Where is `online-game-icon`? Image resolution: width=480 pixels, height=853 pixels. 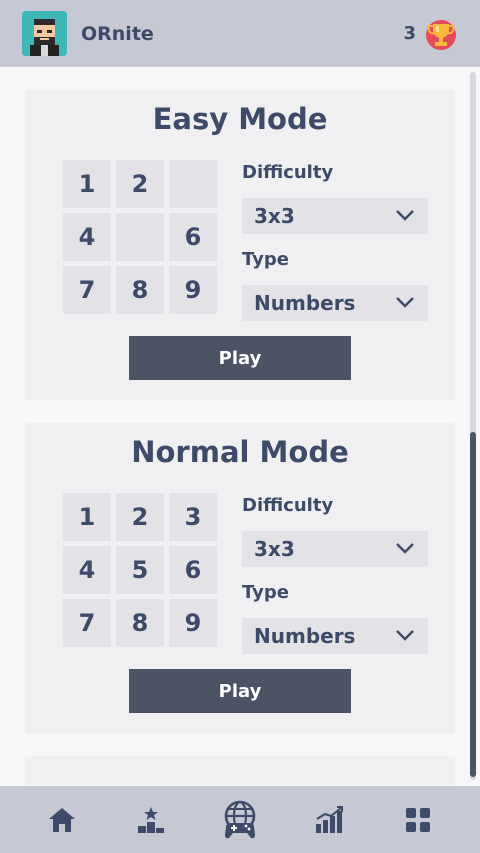 online-game-icon is located at coordinates (240, 819).